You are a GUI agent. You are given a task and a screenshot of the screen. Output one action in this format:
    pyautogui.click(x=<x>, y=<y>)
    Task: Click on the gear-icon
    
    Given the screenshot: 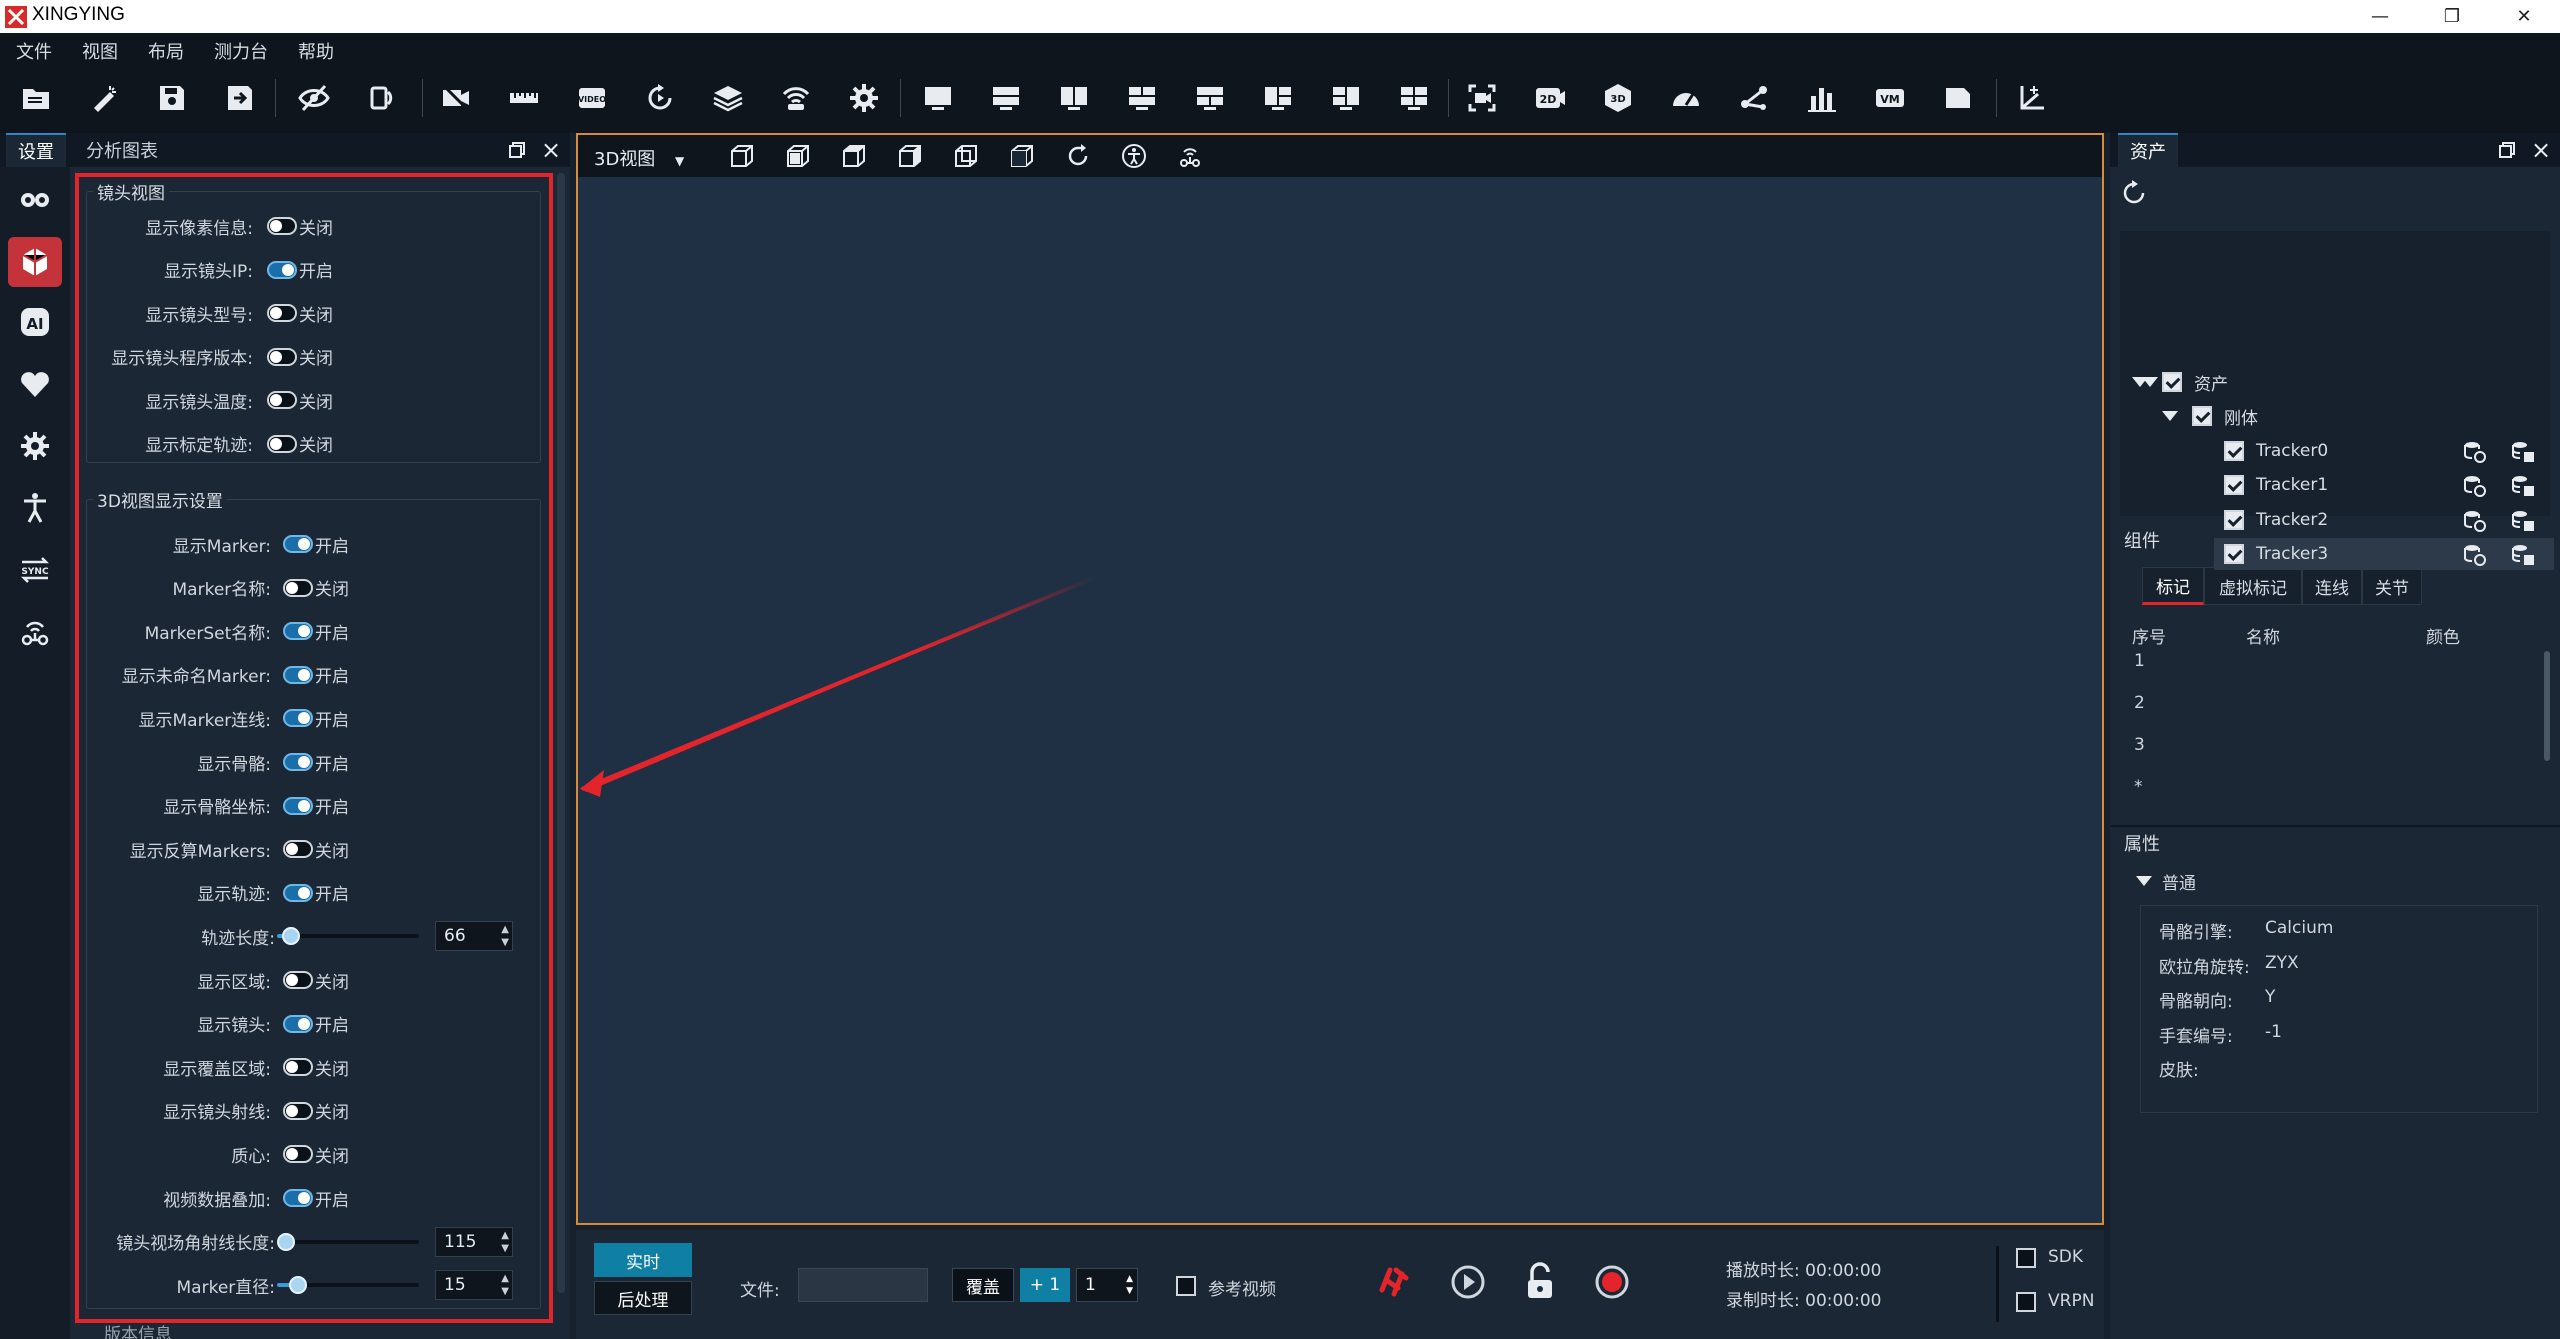 What is the action you would take?
    pyautogui.click(x=35, y=446)
    